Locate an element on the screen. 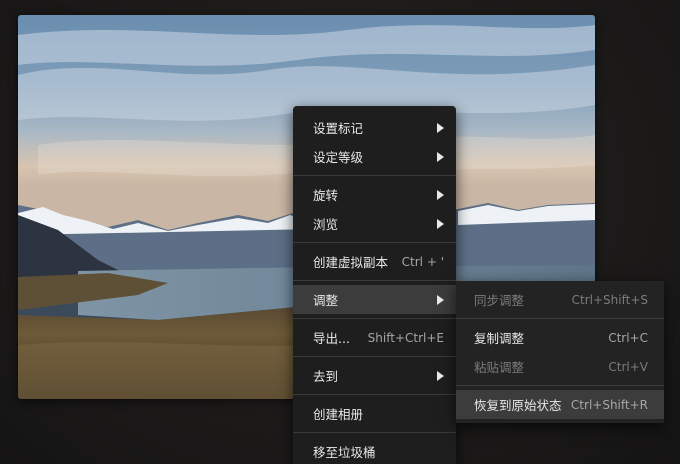  menu-item-shortcut: Ctrl + ' is located at coordinates (422, 261).